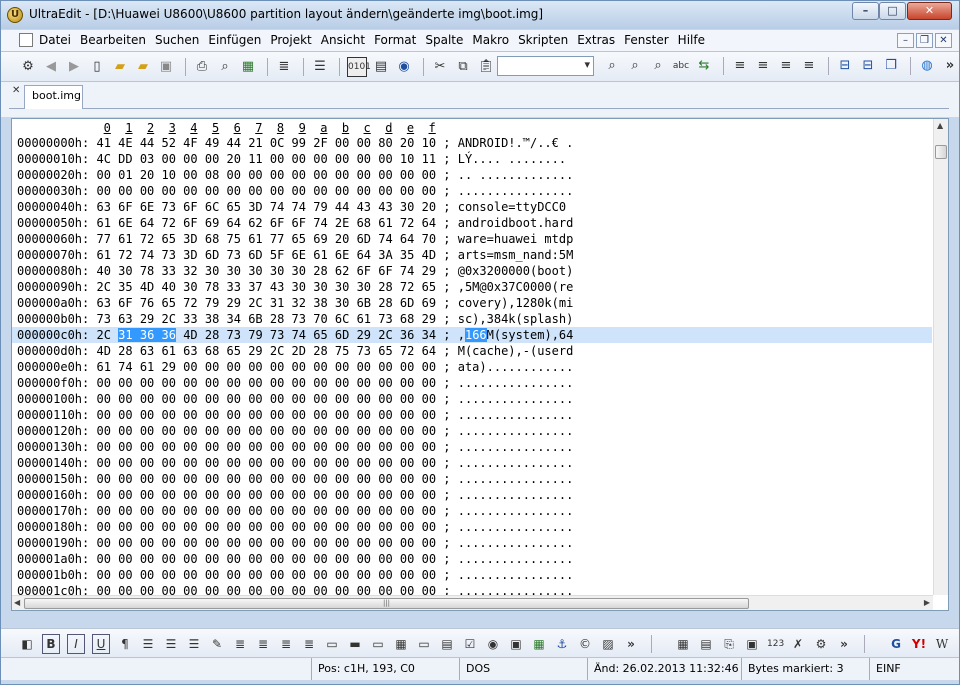  What do you see at coordinates (447, 40) in the screenshot?
I see `menu-item: Spalte` at bounding box center [447, 40].